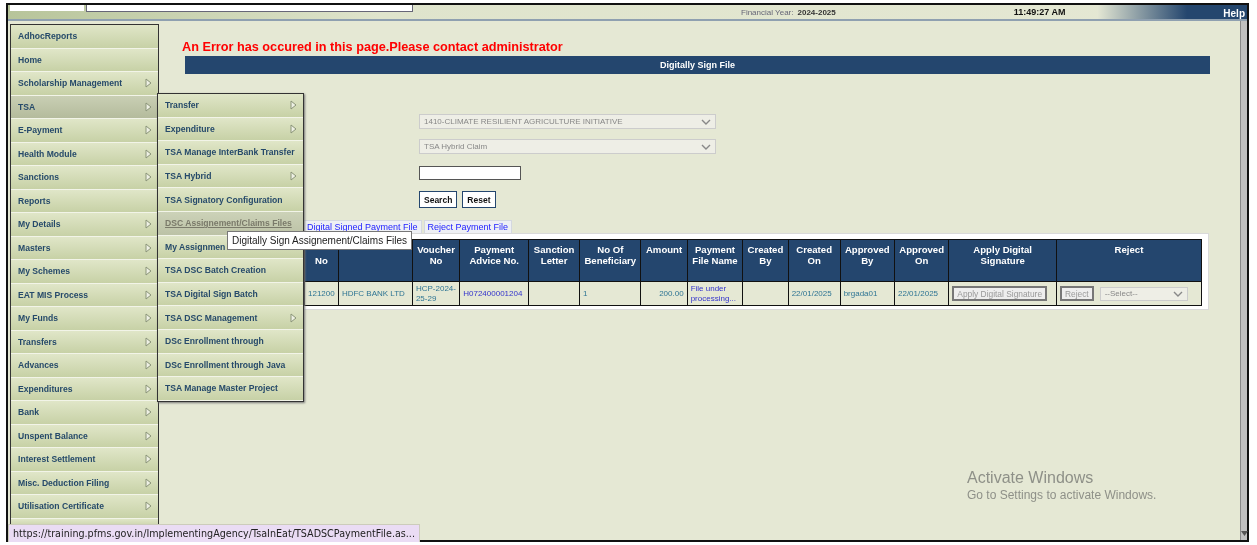  What do you see at coordinates (84, 483) in the screenshot?
I see `sidebar-item: Misc. Deduction Filing` at bounding box center [84, 483].